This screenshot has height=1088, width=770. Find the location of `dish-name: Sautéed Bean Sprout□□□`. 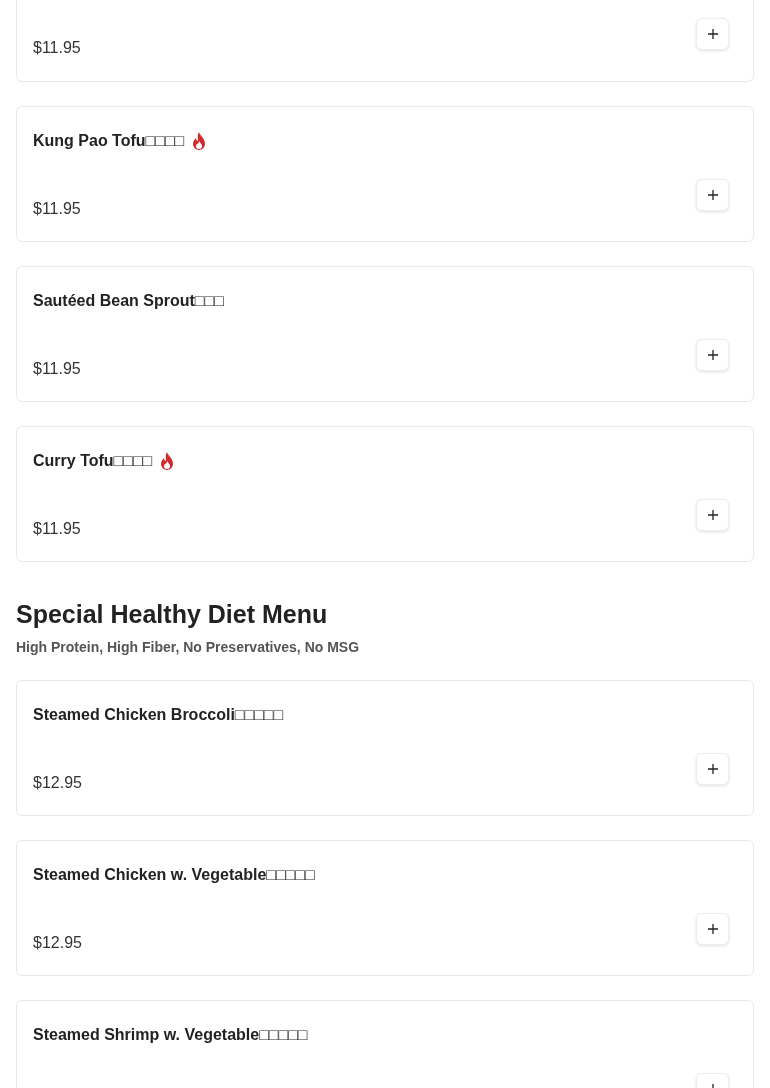

dish-name: Sautéed Bean Sprout□□□ is located at coordinates (128, 301).